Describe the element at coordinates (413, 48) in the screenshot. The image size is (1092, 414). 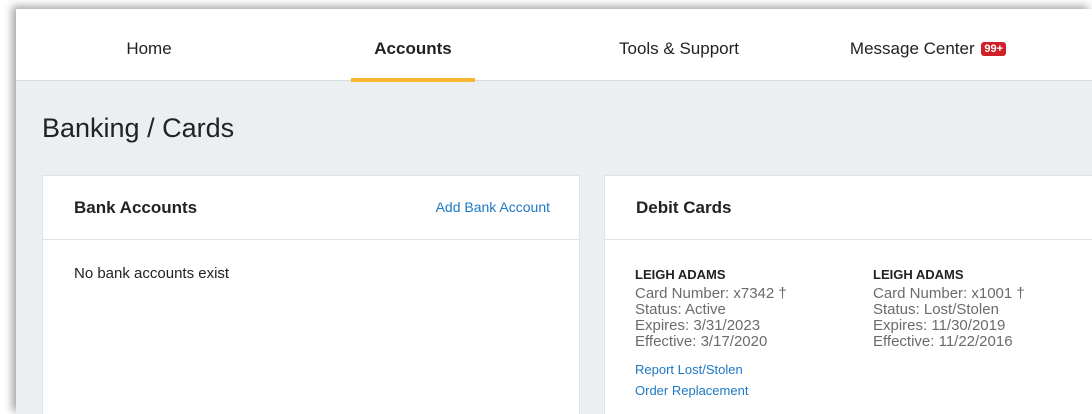
I see `nav-accounts-label: Accounts` at that location.